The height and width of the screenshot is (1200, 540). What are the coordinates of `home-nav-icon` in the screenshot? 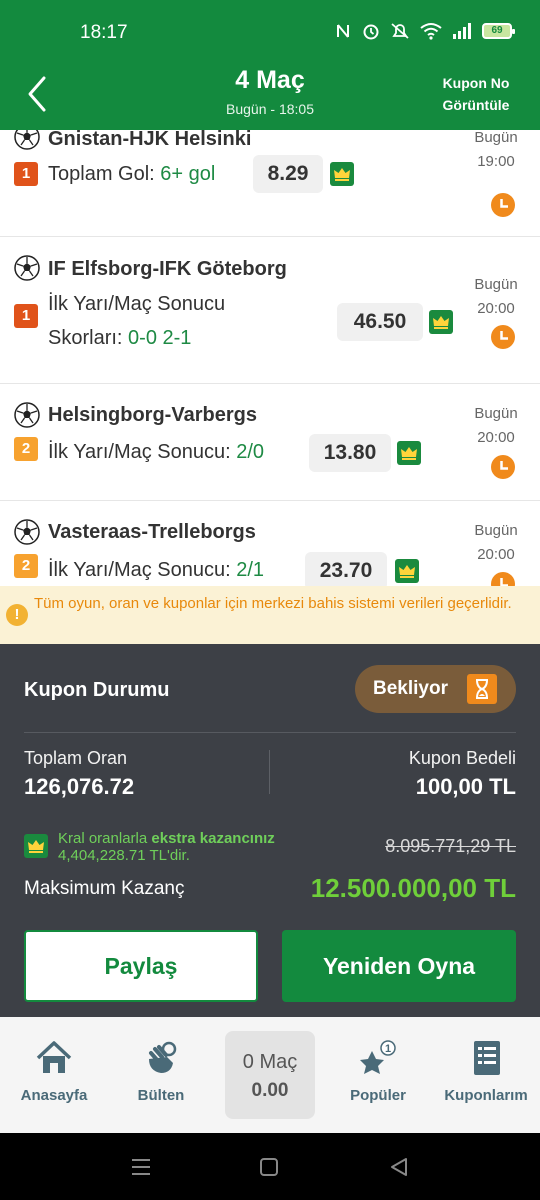 It's located at (269, 1167).